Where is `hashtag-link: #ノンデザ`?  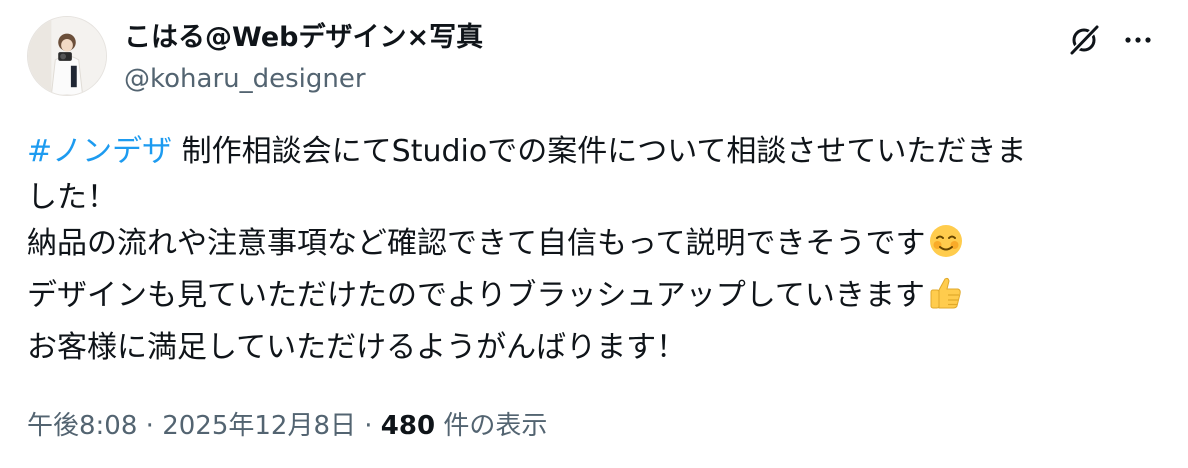 hashtag-link: #ノンデザ is located at coordinates (99, 151).